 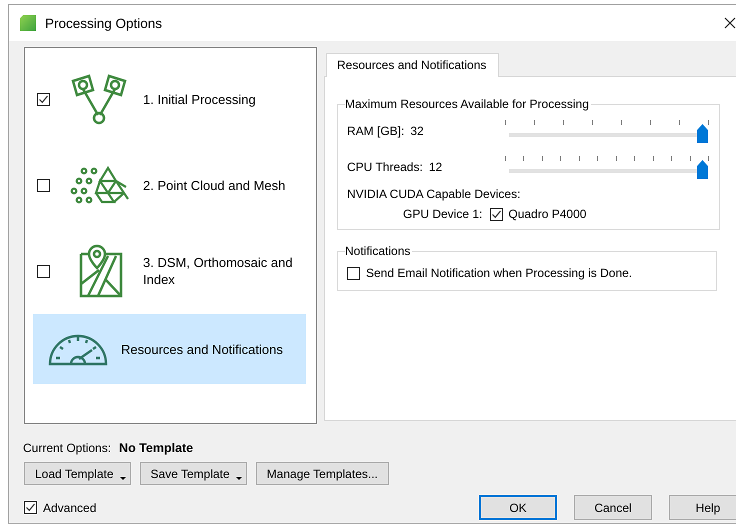 What do you see at coordinates (375, 131) in the screenshot?
I see `slider-label: RAM [GB]:` at bounding box center [375, 131].